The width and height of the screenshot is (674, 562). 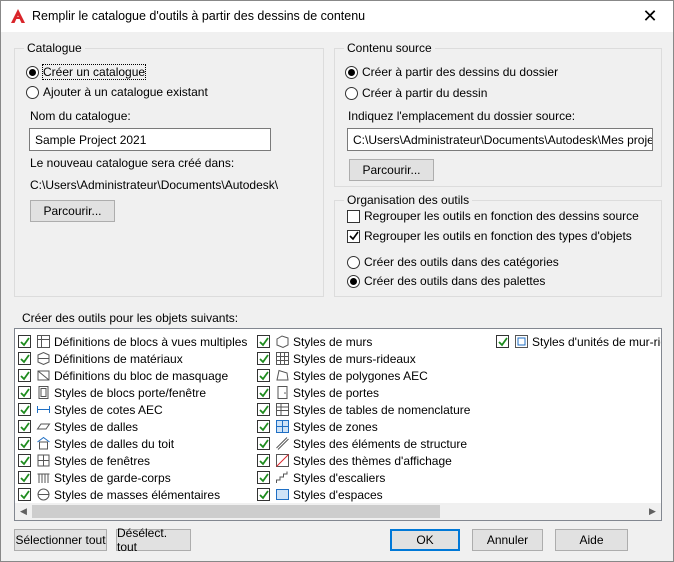 What do you see at coordinates (446, 281) in the screenshot?
I see `tools-in-palettes-radio: Créer des outils dans des palettes` at bounding box center [446, 281].